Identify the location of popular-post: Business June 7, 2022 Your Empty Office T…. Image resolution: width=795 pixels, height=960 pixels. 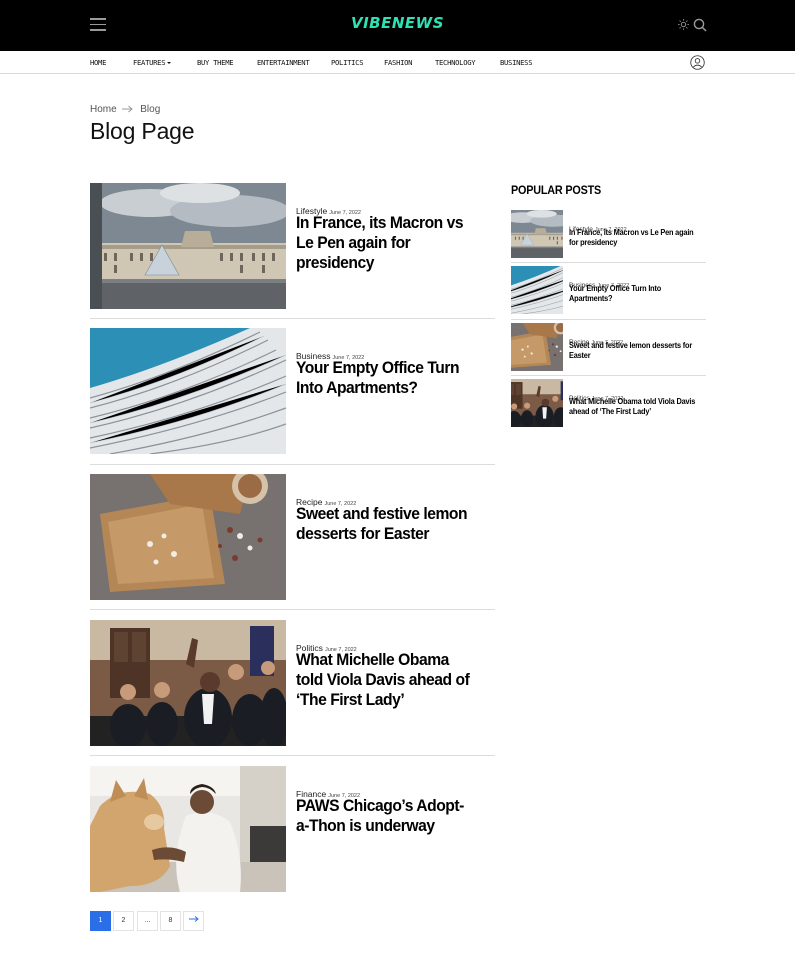
(608, 290).